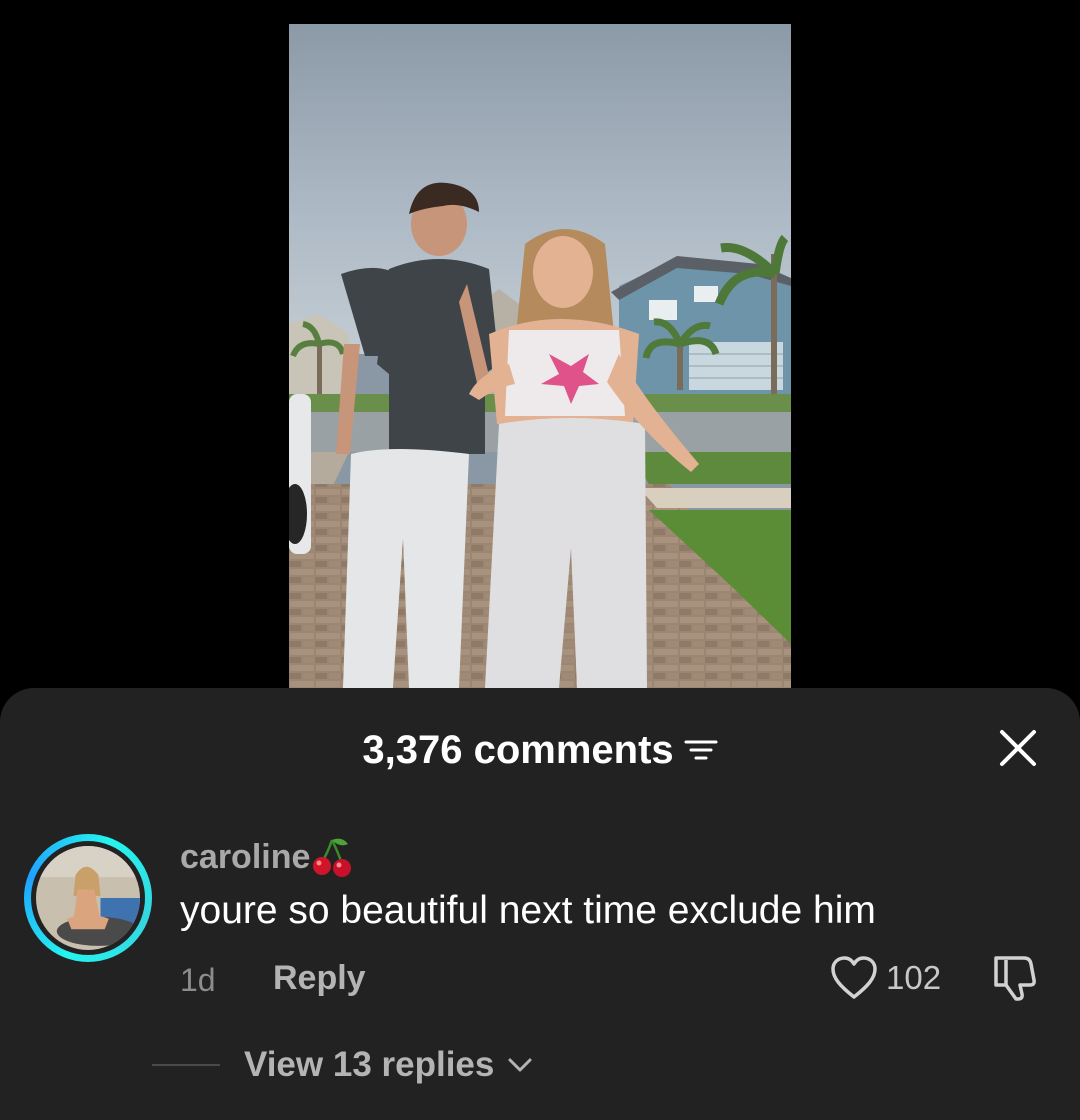 This screenshot has height=1120, width=1080. I want to click on comment-timestamp: 1d, so click(198, 980).